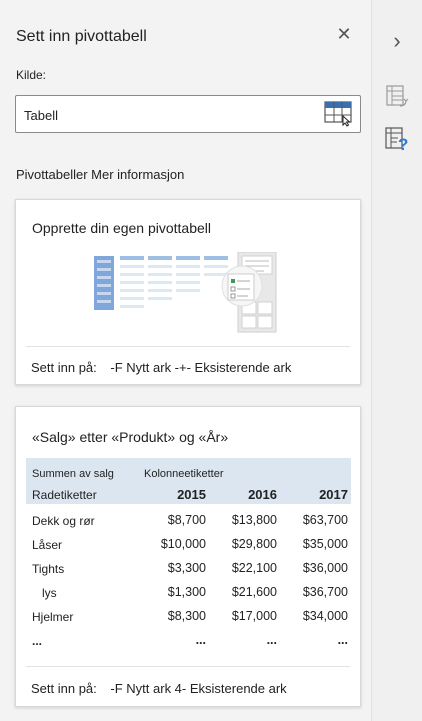 The image size is (422, 721). I want to click on cell-value: $10,000, so click(183, 544).